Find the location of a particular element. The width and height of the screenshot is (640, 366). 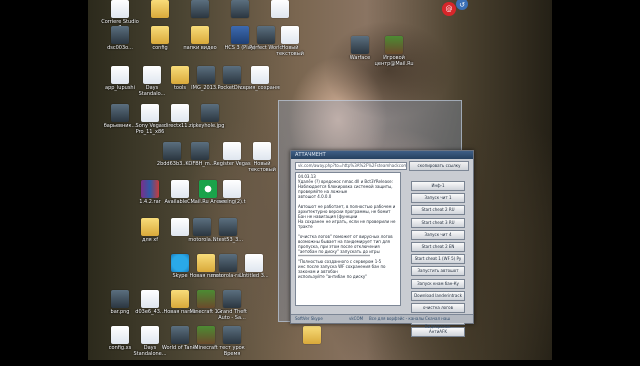

footer-channels-link: Все для ворфэйс - каналы is located at coordinates (396, 319).